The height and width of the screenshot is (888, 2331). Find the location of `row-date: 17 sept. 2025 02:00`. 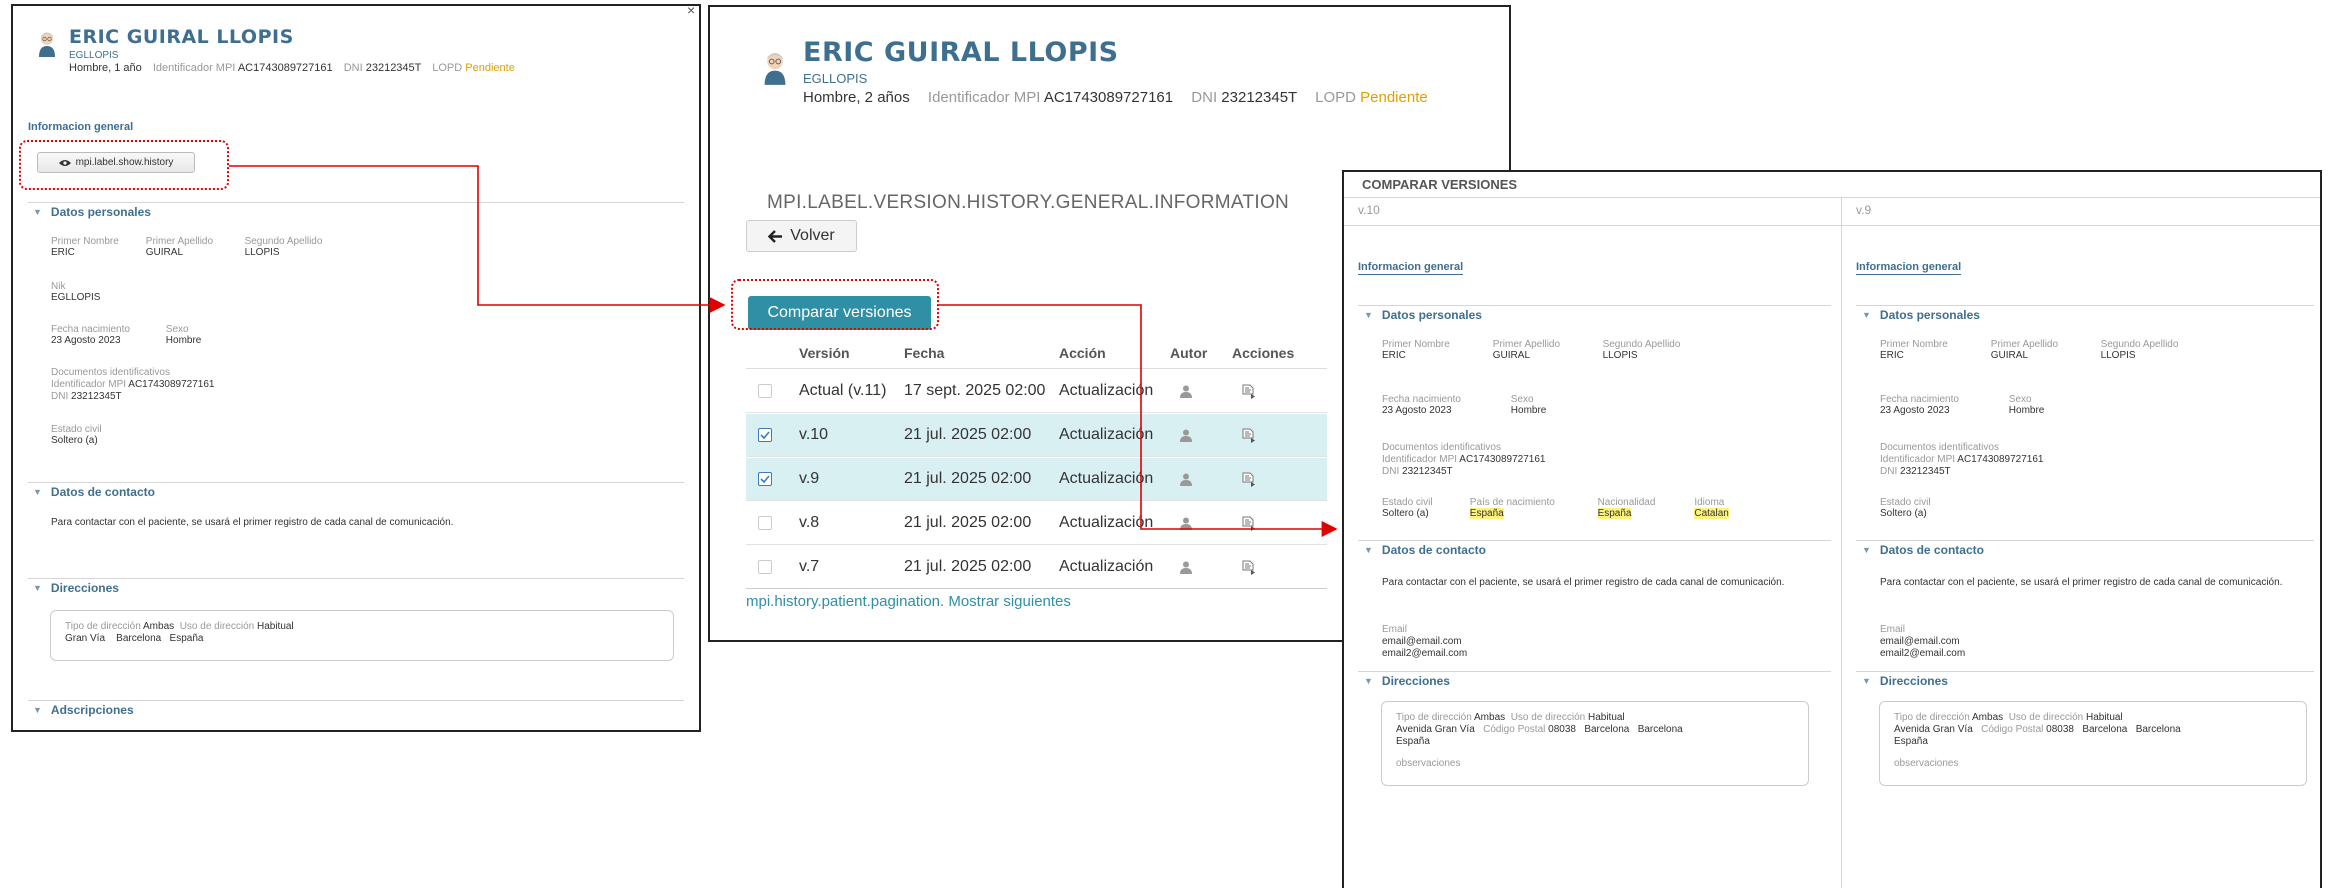

row-date: 17 sept. 2025 02:00 is located at coordinates (975, 390).